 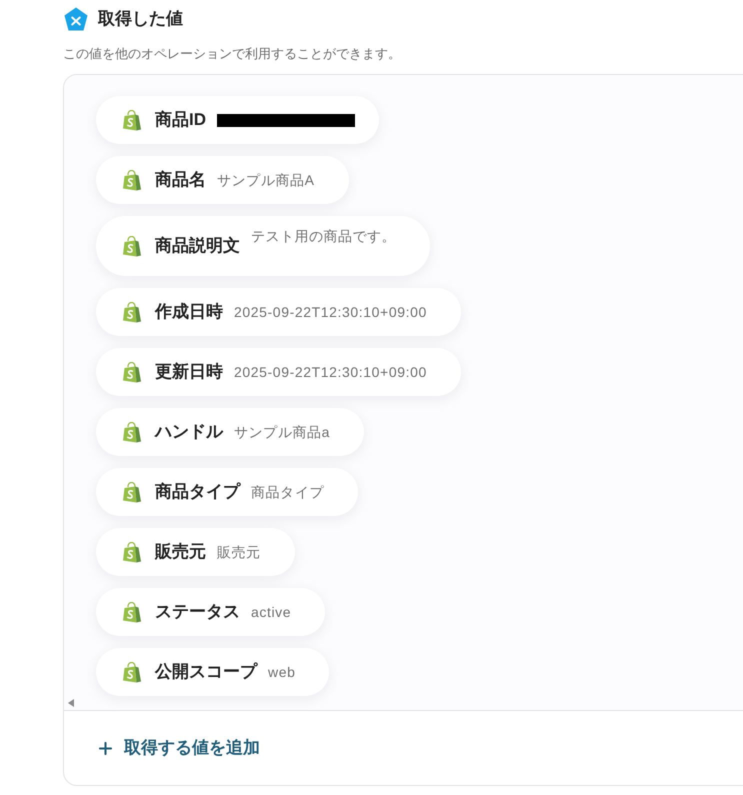 What do you see at coordinates (282, 432) in the screenshot?
I see `field-value: サンプル商品a` at bounding box center [282, 432].